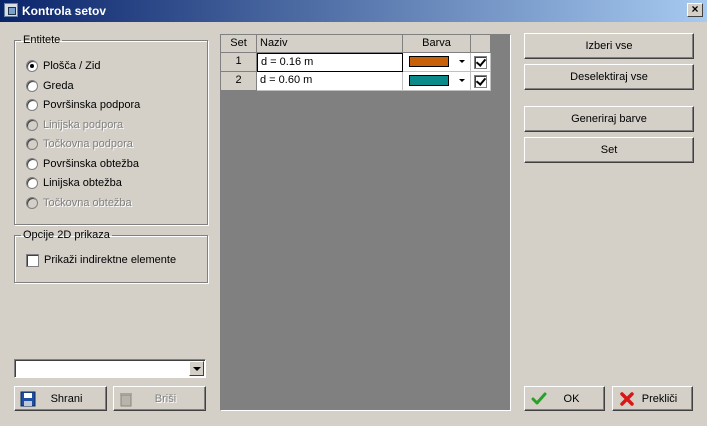 This screenshot has width=707, height=426. I want to click on generate-colors-label: Generiraj barve, so click(609, 119).